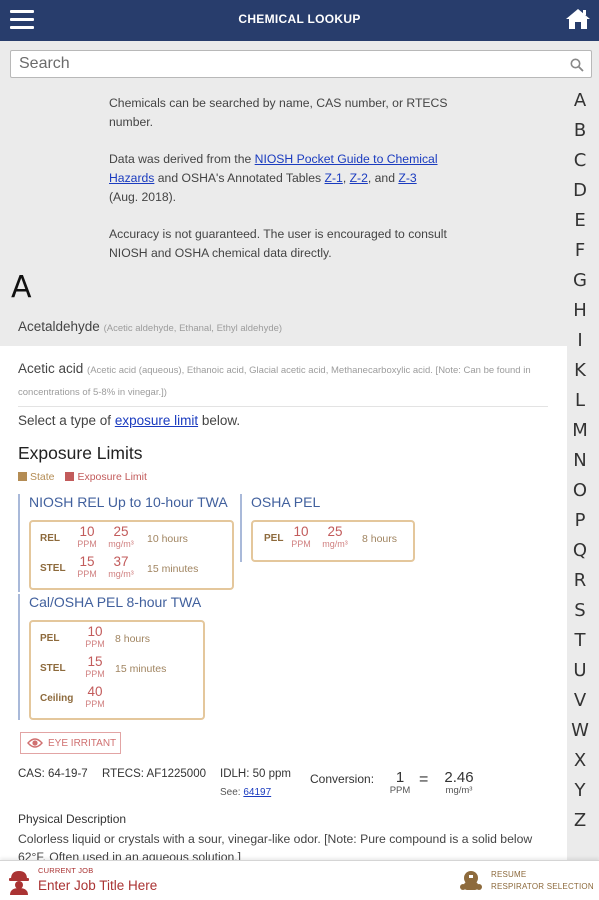 The image size is (599, 900). What do you see at coordinates (334, 178) in the screenshot?
I see `table-z1-link: Z-1` at bounding box center [334, 178].